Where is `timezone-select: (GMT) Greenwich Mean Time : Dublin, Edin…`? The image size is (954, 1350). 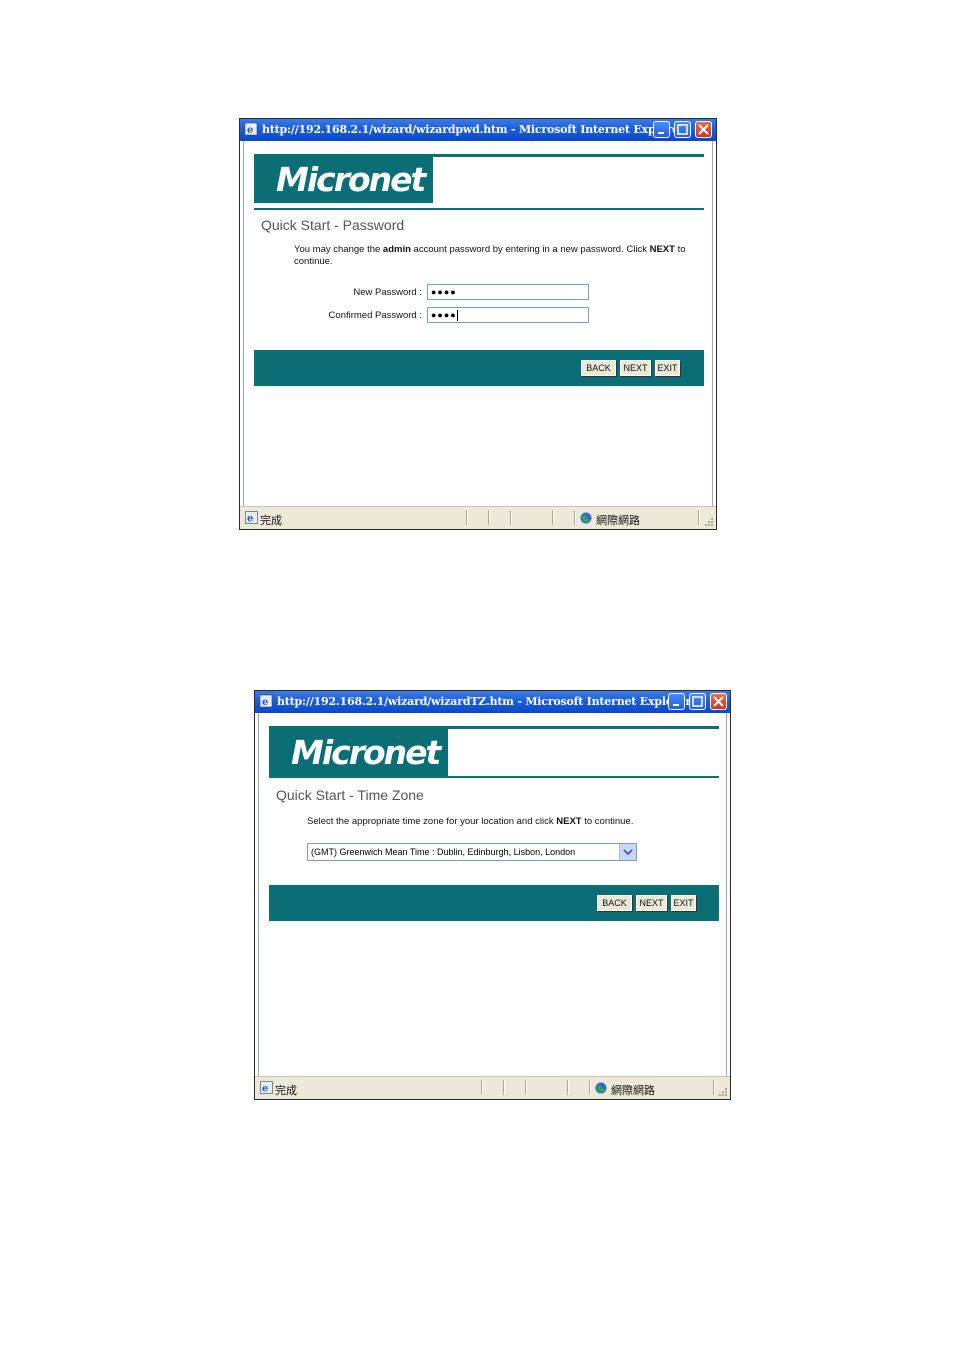 timezone-select: (GMT) Greenwich Mean Time : Dublin, Edin… is located at coordinates (472, 852).